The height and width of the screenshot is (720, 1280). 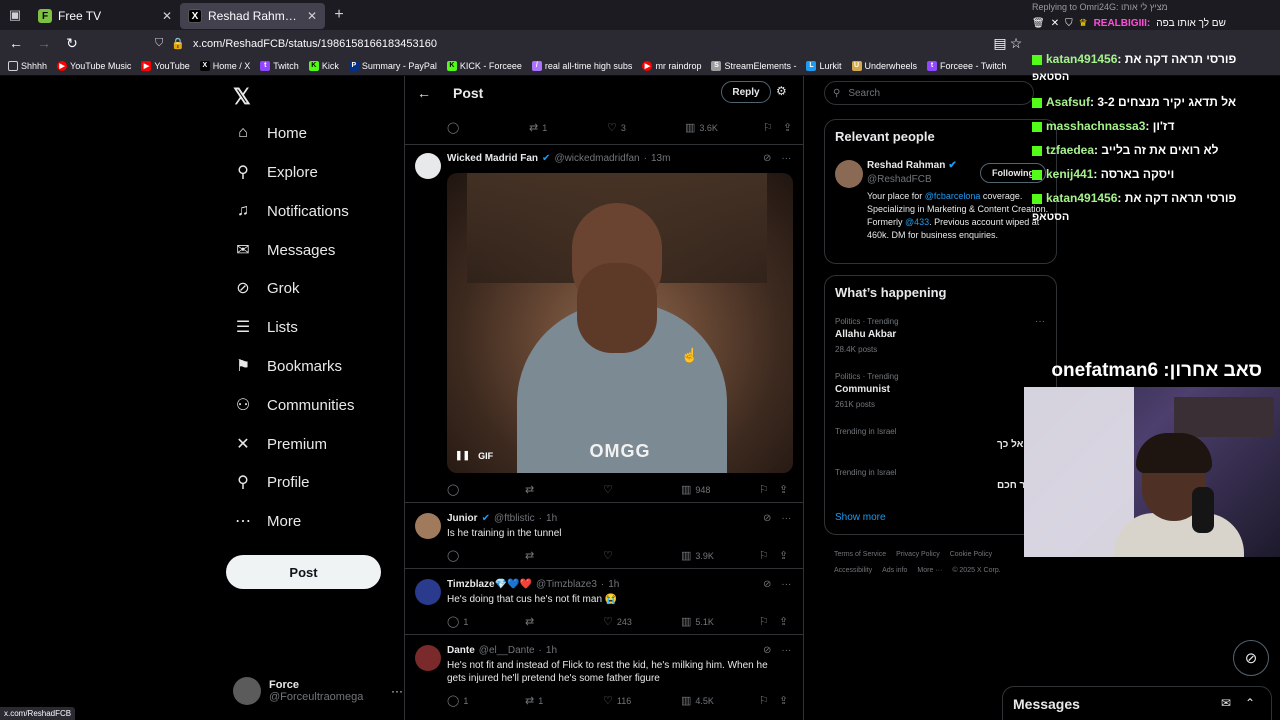 What do you see at coordinates (697, 621) in the screenshot?
I see `views-action: ▥ 5.1K` at bounding box center [697, 621].